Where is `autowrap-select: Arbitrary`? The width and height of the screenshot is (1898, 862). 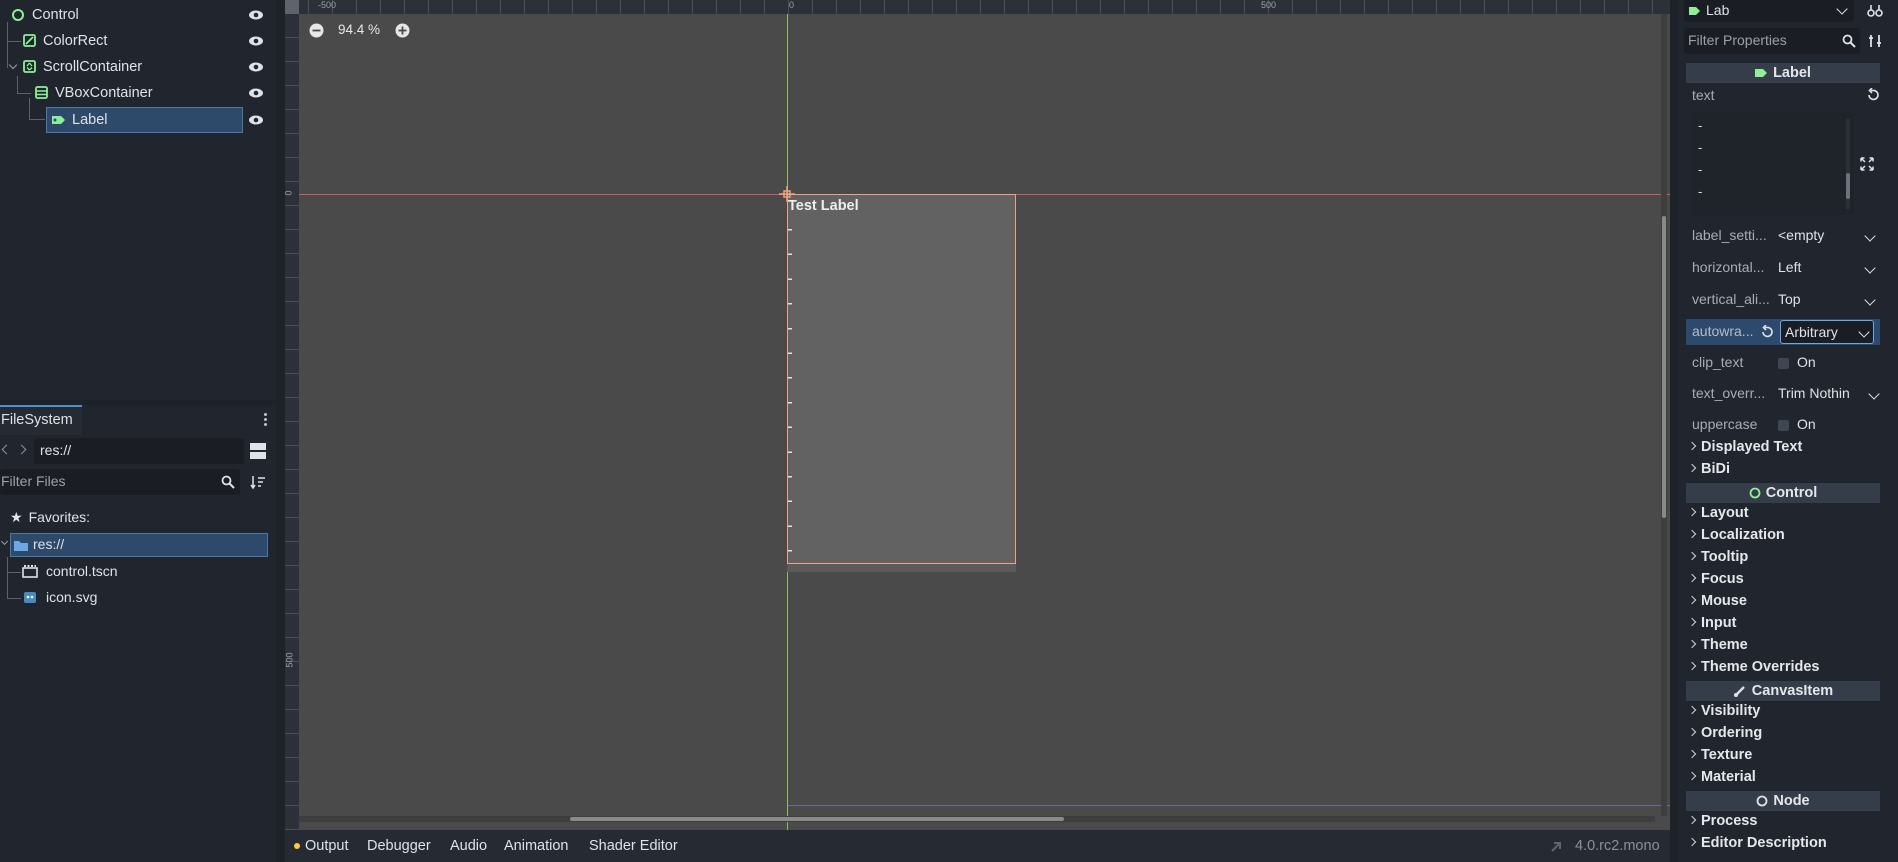
autowrap-select: Arbitrary is located at coordinates (1827, 332).